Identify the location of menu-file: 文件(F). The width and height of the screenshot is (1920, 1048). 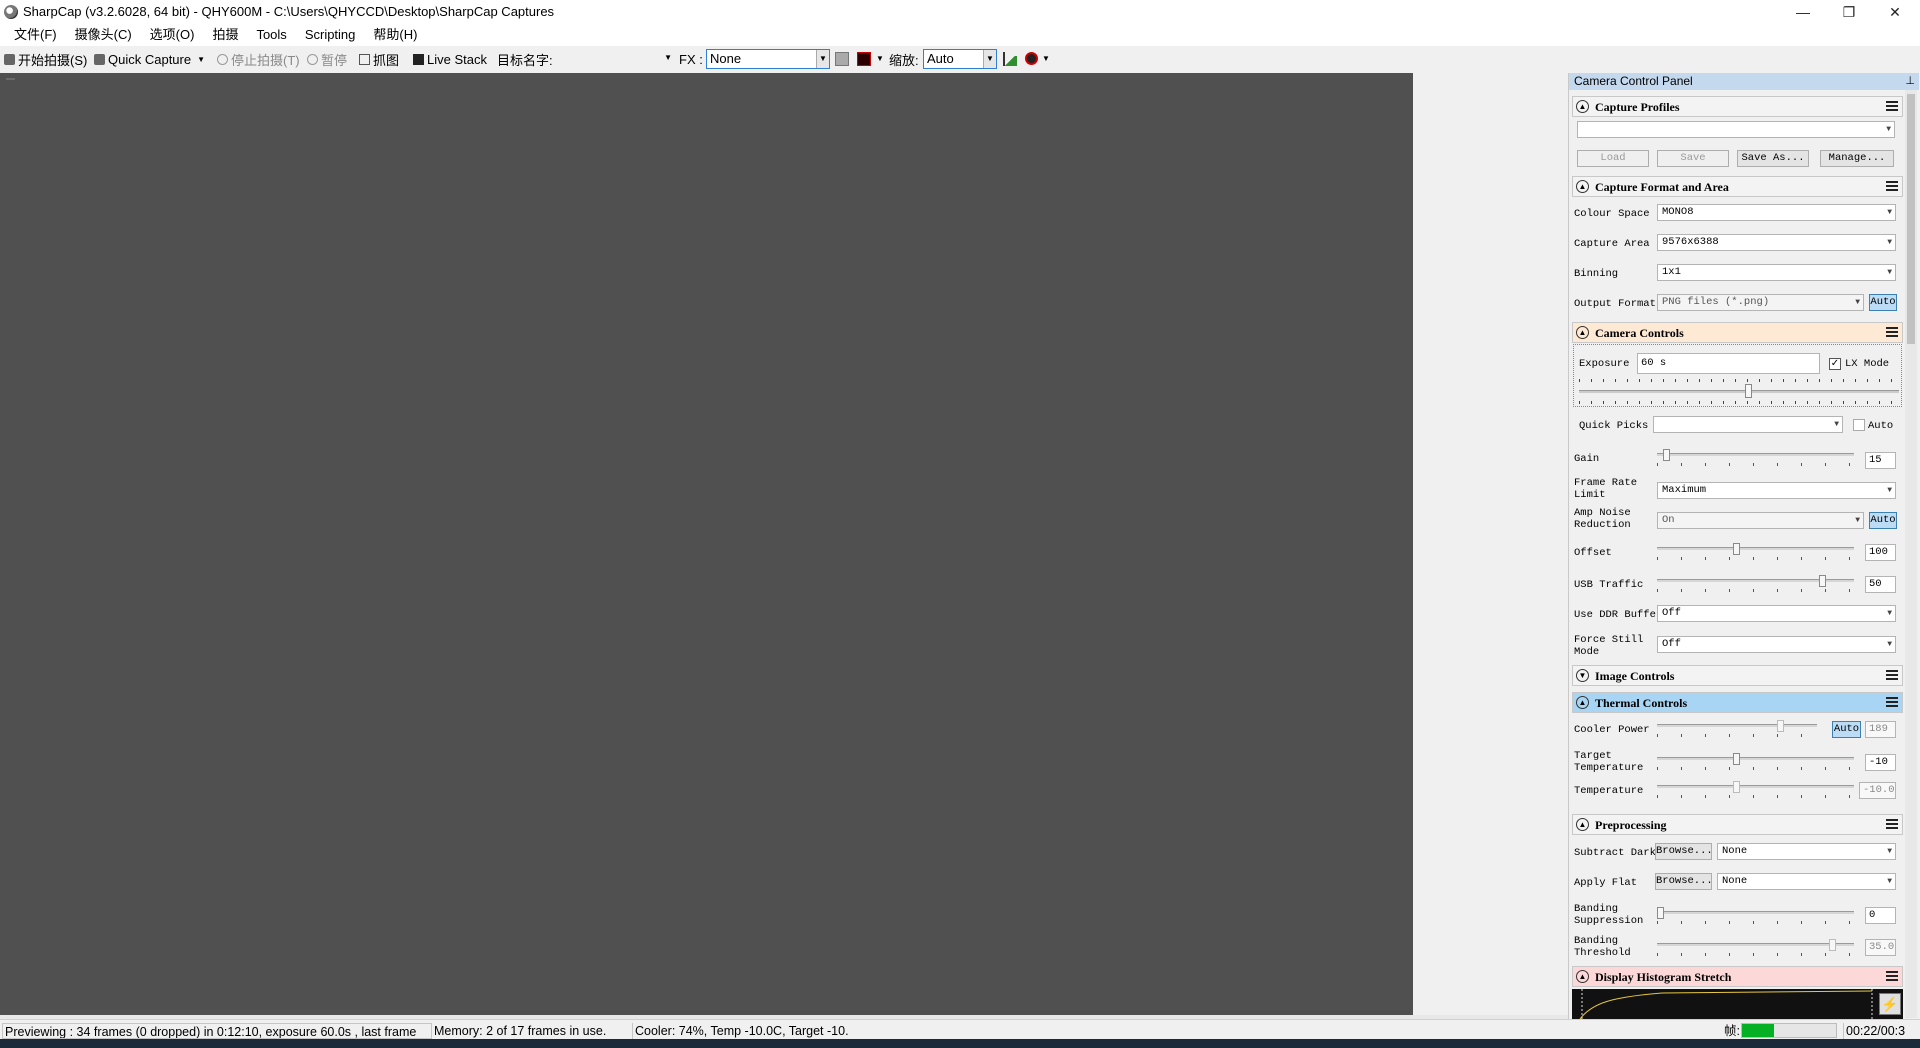
(35, 35).